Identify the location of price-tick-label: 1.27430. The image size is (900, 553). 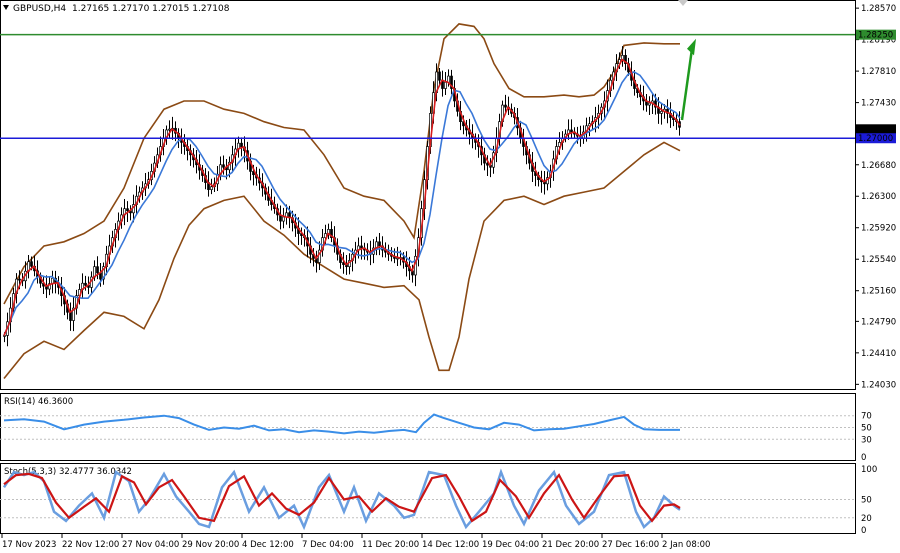
(878, 104).